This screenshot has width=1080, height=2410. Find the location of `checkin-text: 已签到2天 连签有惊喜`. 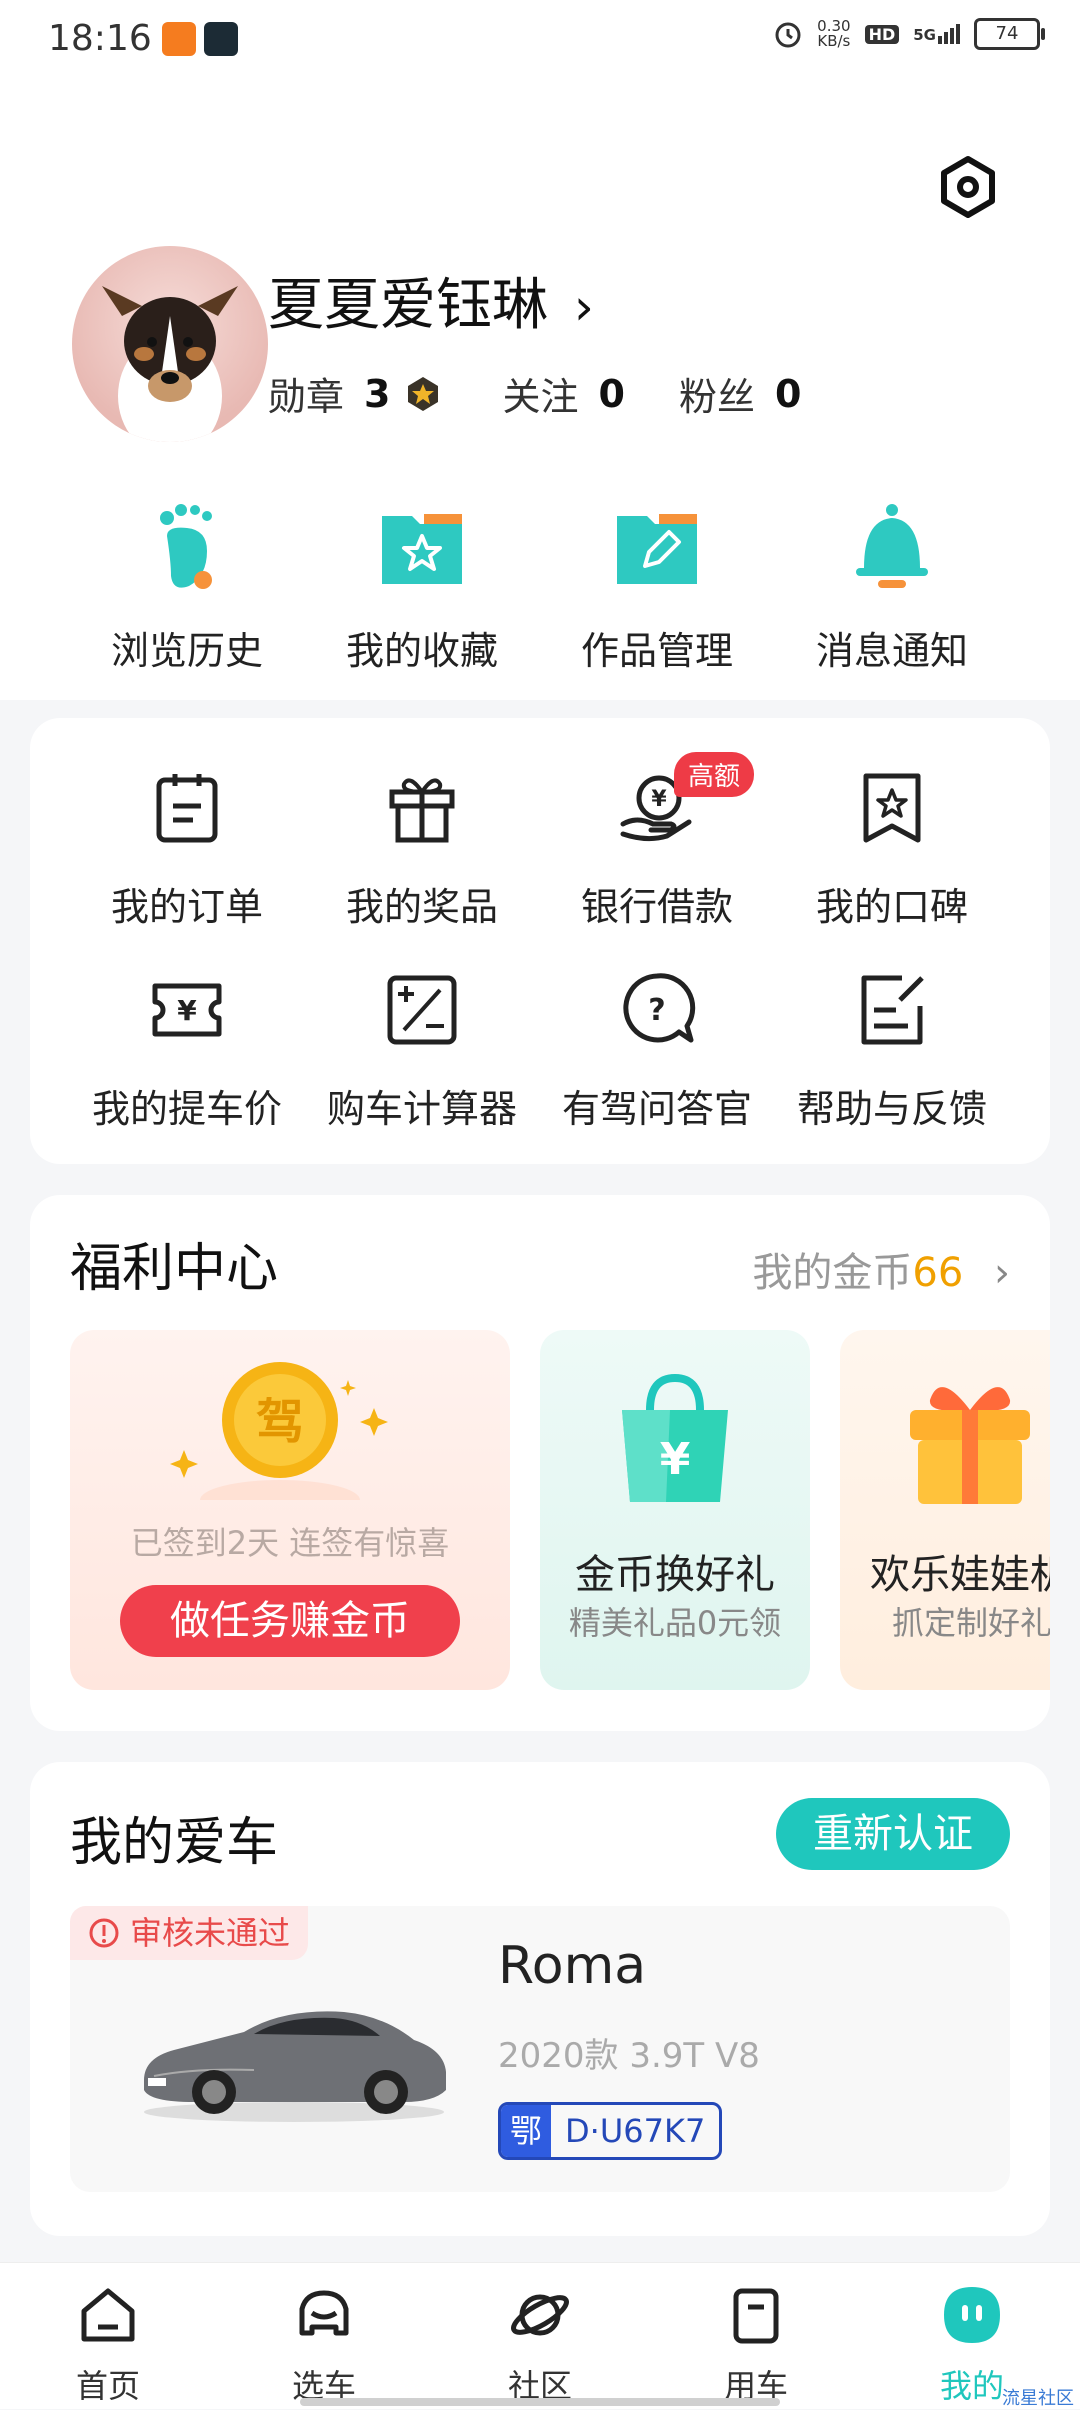

checkin-text: 已签到2天 连签有惊喜 is located at coordinates (290, 1543).